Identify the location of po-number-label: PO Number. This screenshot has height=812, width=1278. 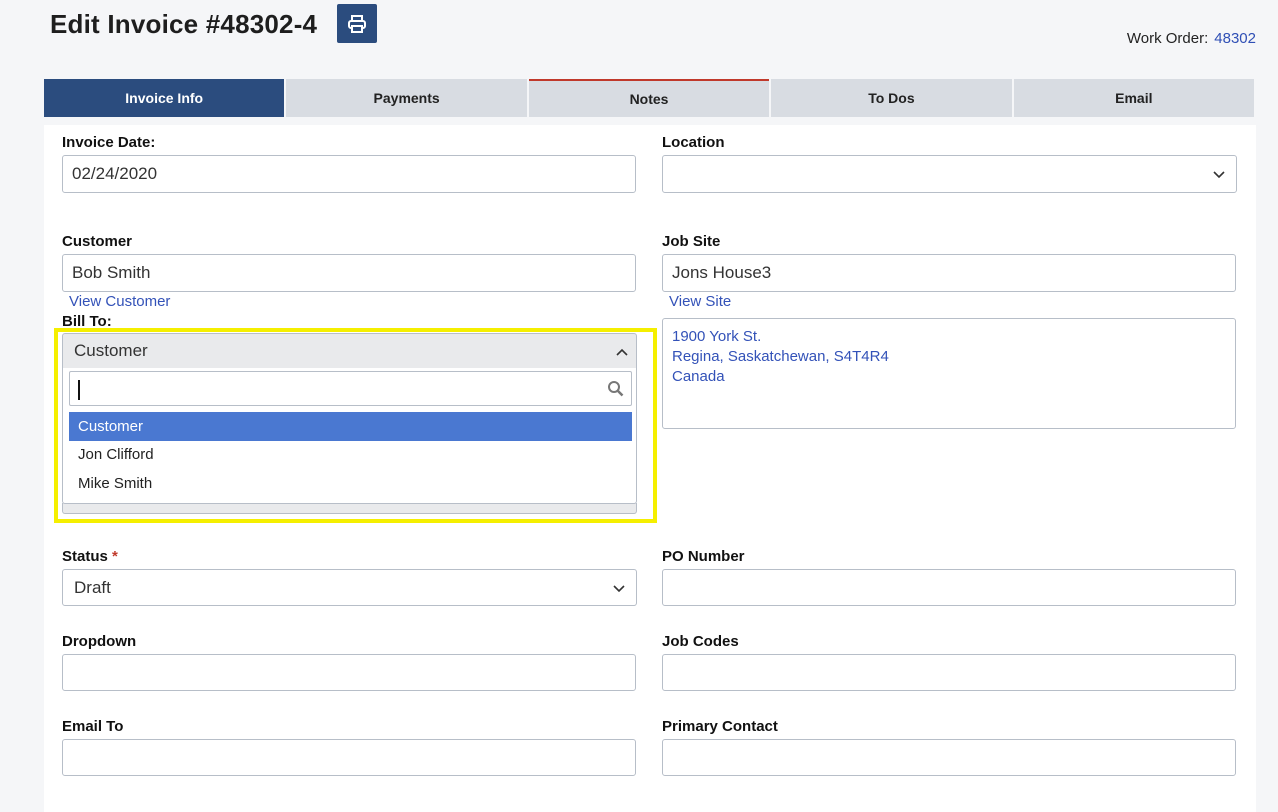
(703, 556).